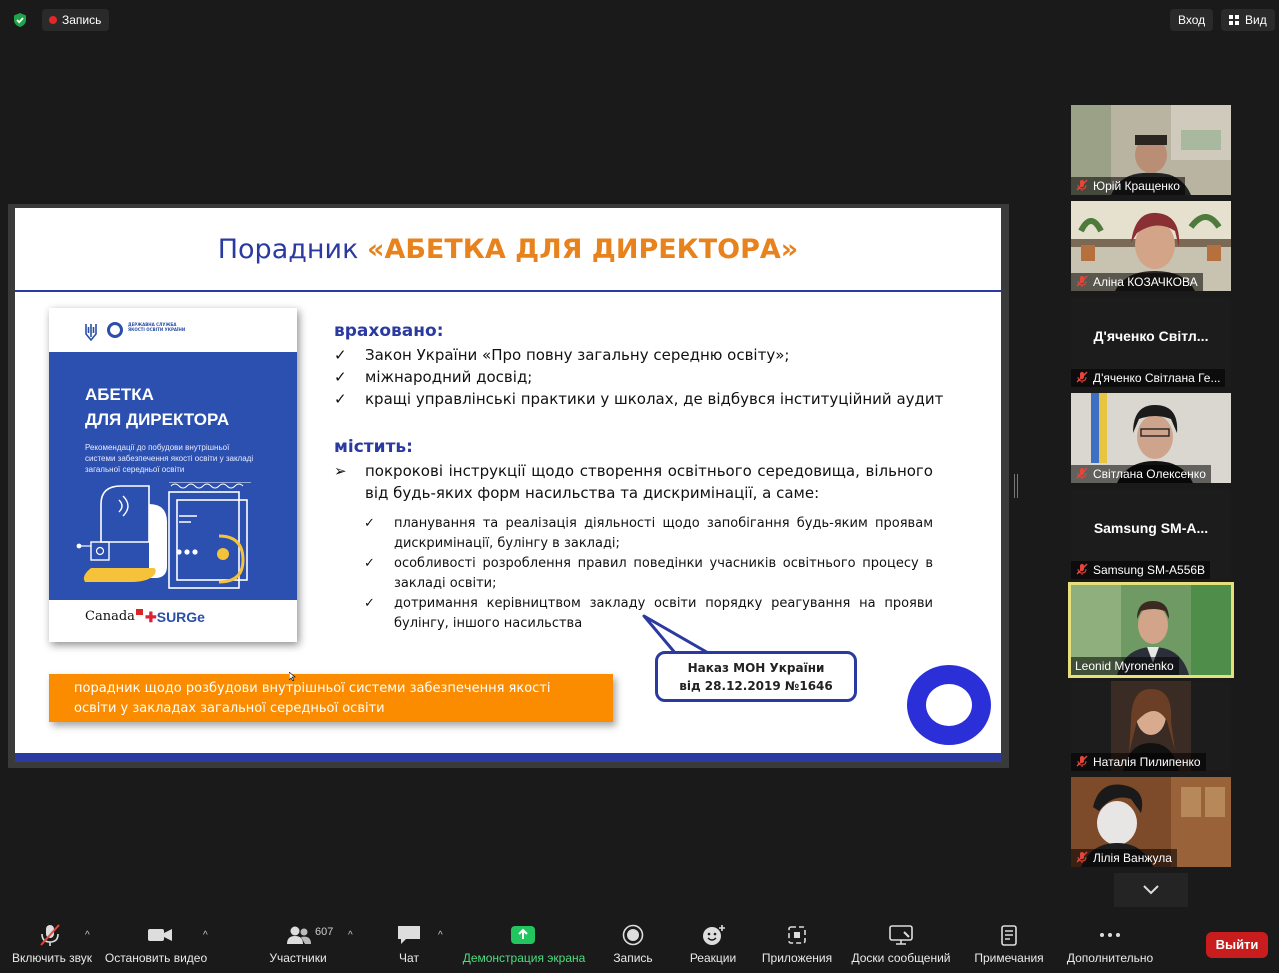 The height and width of the screenshot is (973, 1279). Describe the element at coordinates (324, 932) in the screenshot. I see `participants-count: 607` at that location.